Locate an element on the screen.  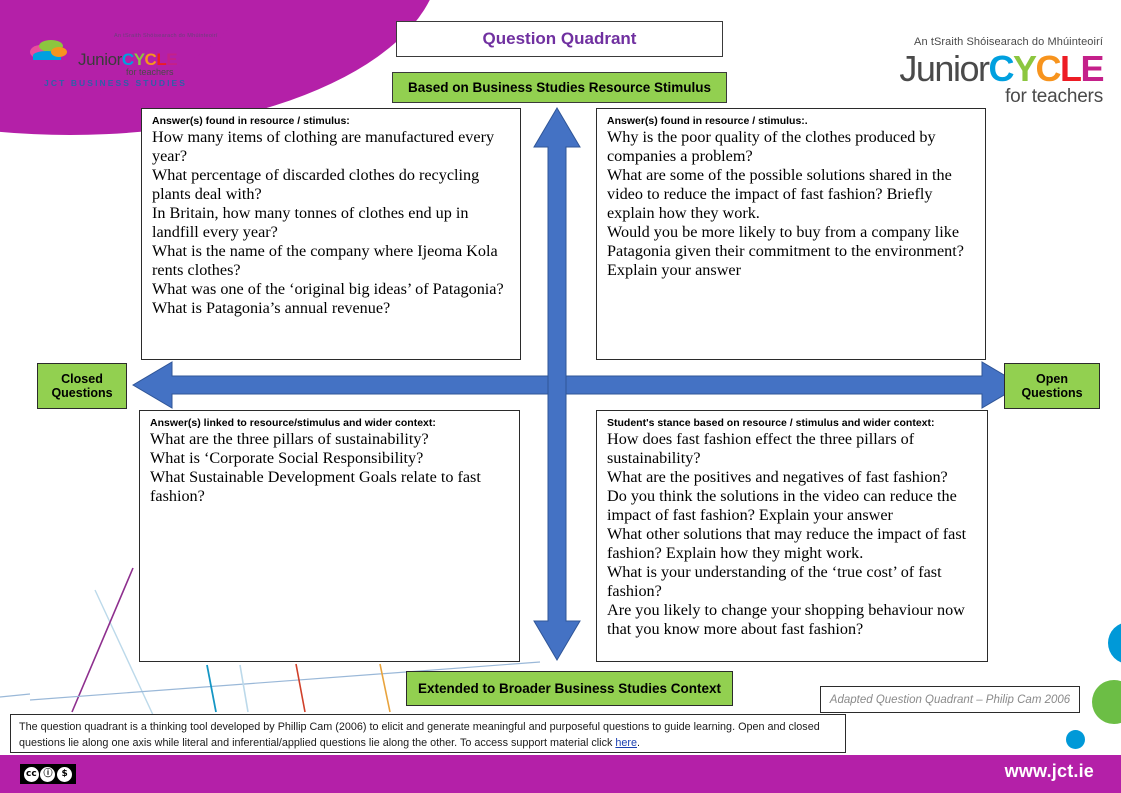
page-title: Question Quadrant is located at coordinates (559, 39).